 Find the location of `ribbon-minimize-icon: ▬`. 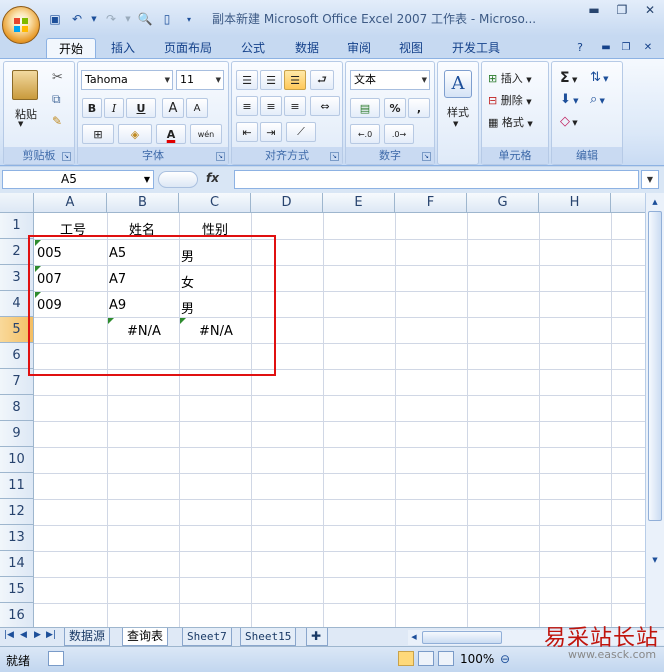

ribbon-minimize-icon: ▬ is located at coordinates (606, 48).